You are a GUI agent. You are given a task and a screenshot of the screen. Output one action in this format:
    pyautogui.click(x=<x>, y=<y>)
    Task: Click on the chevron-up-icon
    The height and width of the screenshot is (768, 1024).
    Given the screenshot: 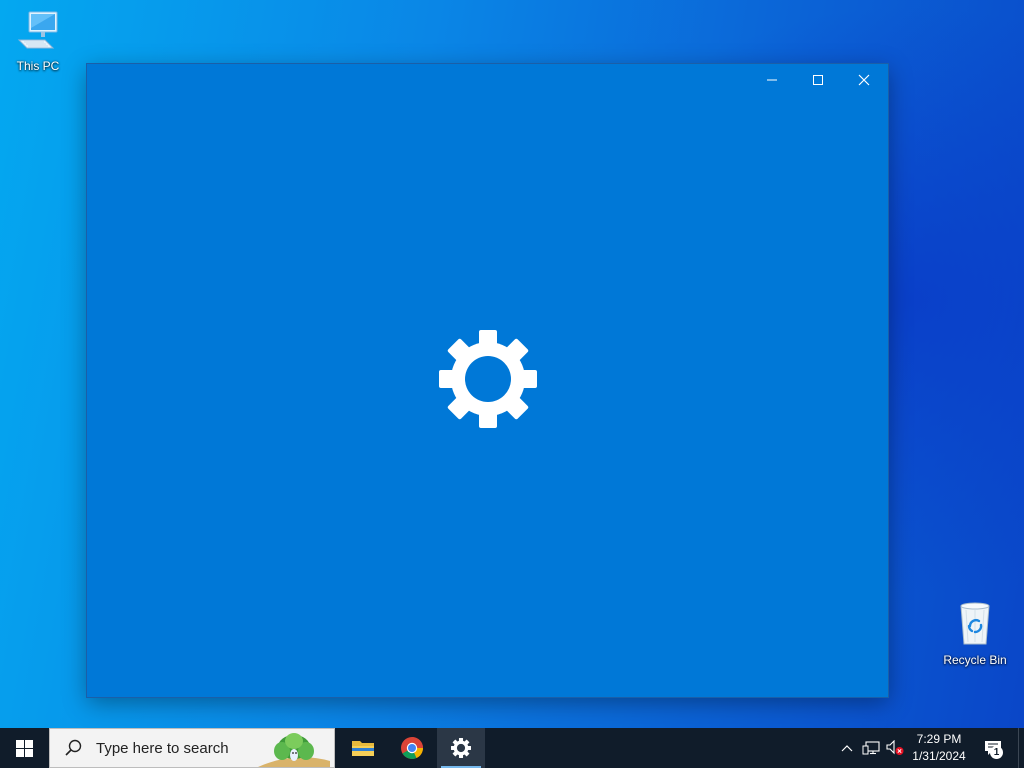 What is the action you would take?
    pyautogui.click(x=847, y=748)
    